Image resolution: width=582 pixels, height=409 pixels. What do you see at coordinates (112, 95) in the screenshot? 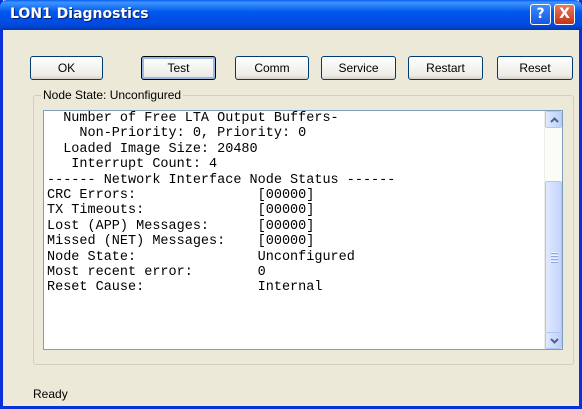
I see `node-state-label: Node State: Unconfigured` at bounding box center [112, 95].